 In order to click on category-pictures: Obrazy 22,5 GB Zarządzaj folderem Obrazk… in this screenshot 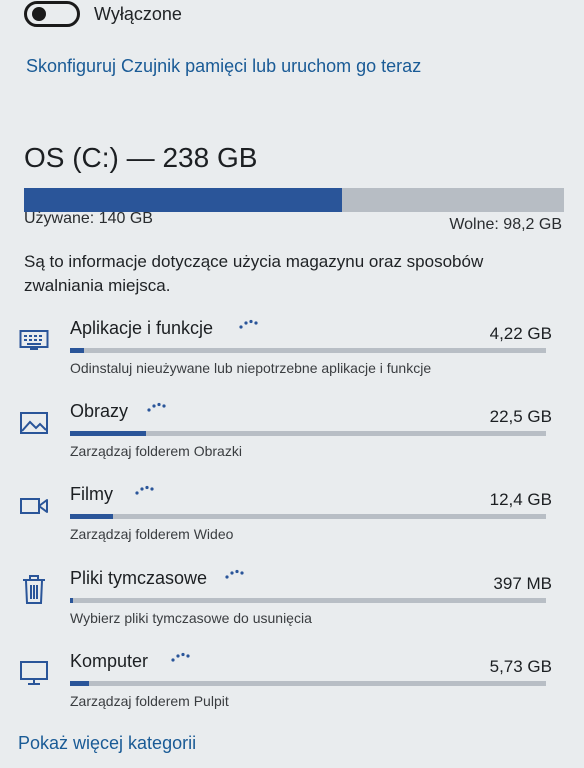, I will do `click(288, 436)`.